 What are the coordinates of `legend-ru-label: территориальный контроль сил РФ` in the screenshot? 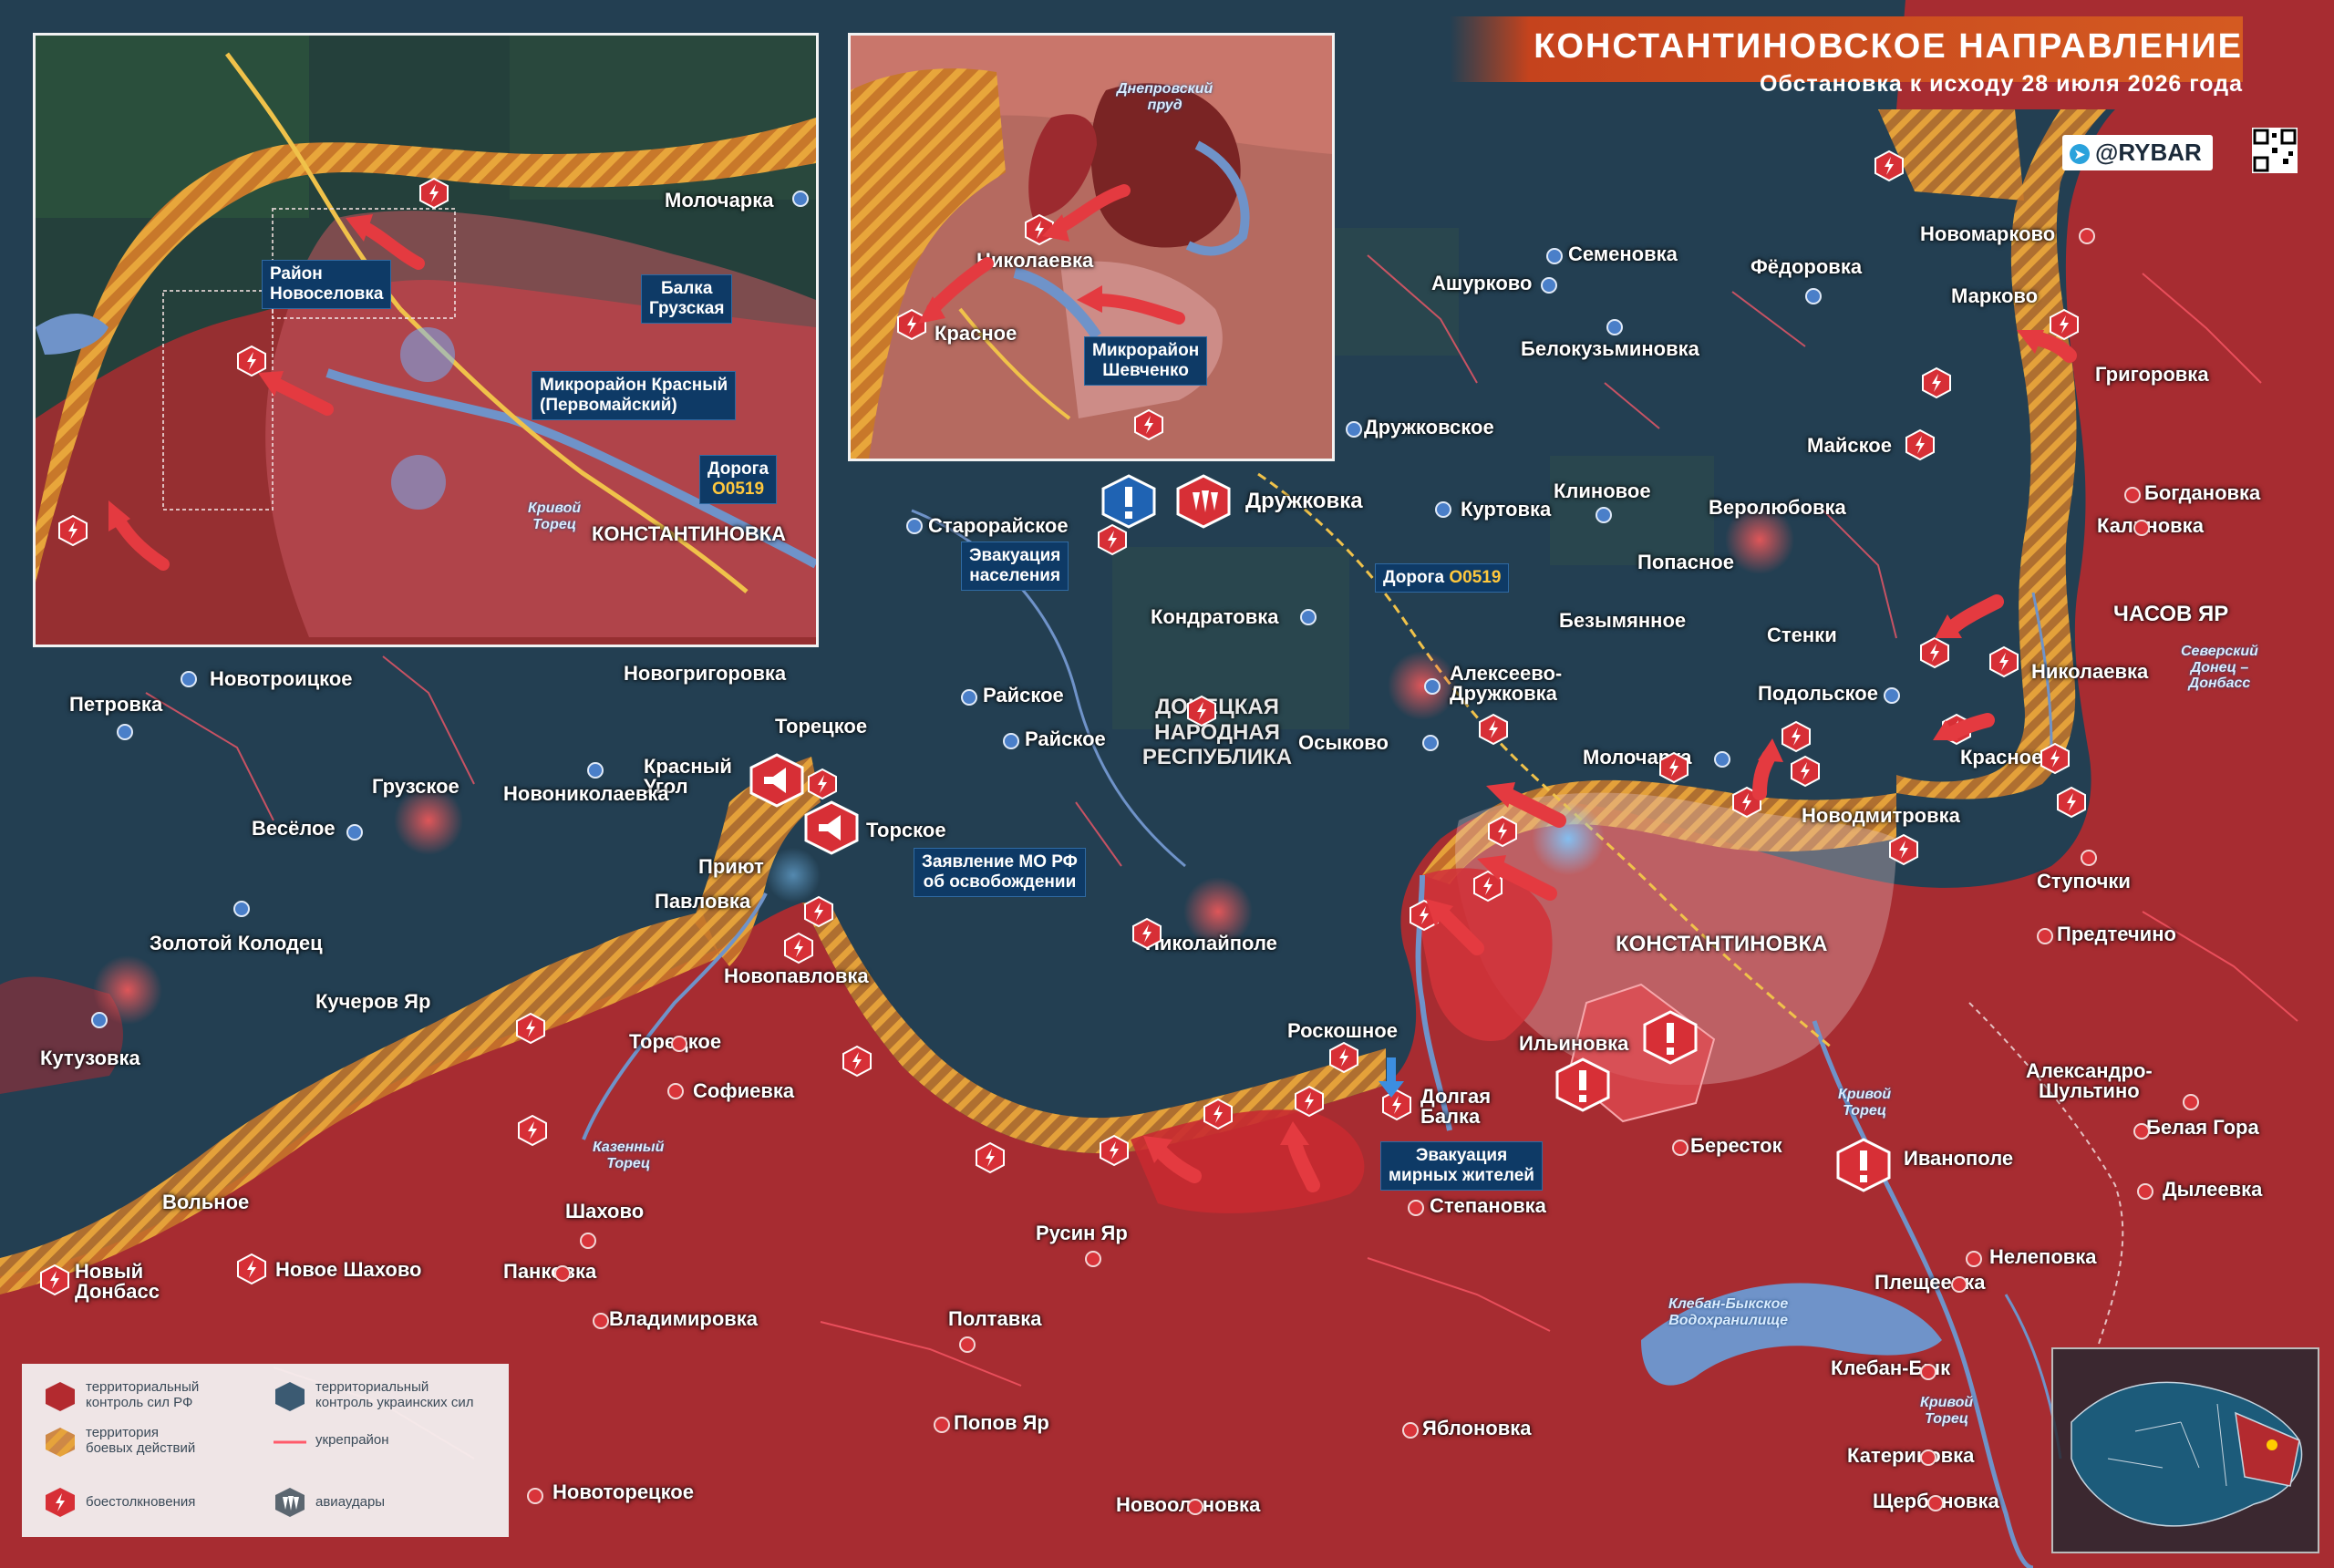 It's located at (143, 1394).